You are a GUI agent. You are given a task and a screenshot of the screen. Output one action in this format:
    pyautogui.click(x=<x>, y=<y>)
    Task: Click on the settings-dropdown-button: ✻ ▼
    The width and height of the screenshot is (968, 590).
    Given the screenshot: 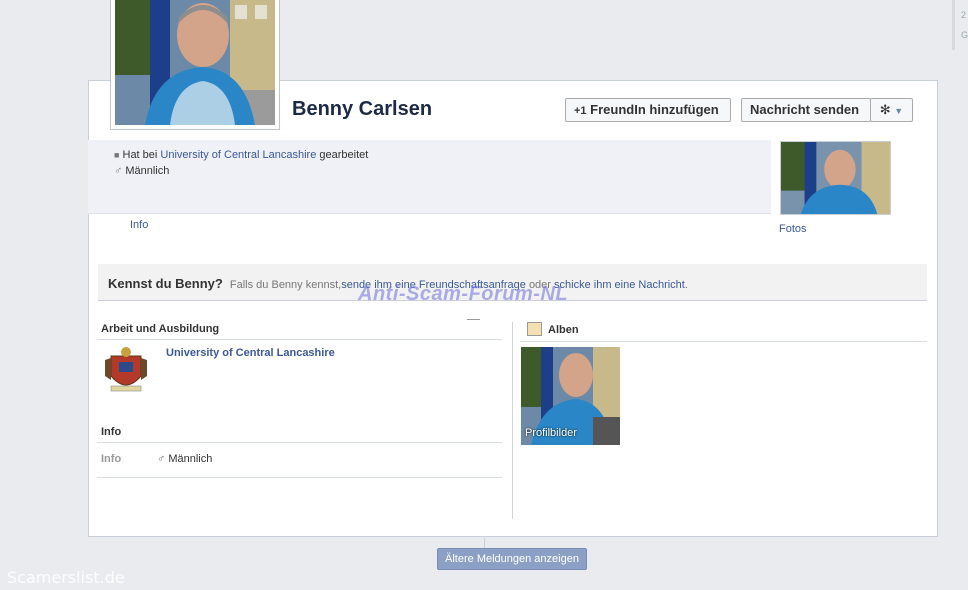 What is the action you would take?
    pyautogui.click(x=891, y=110)
    